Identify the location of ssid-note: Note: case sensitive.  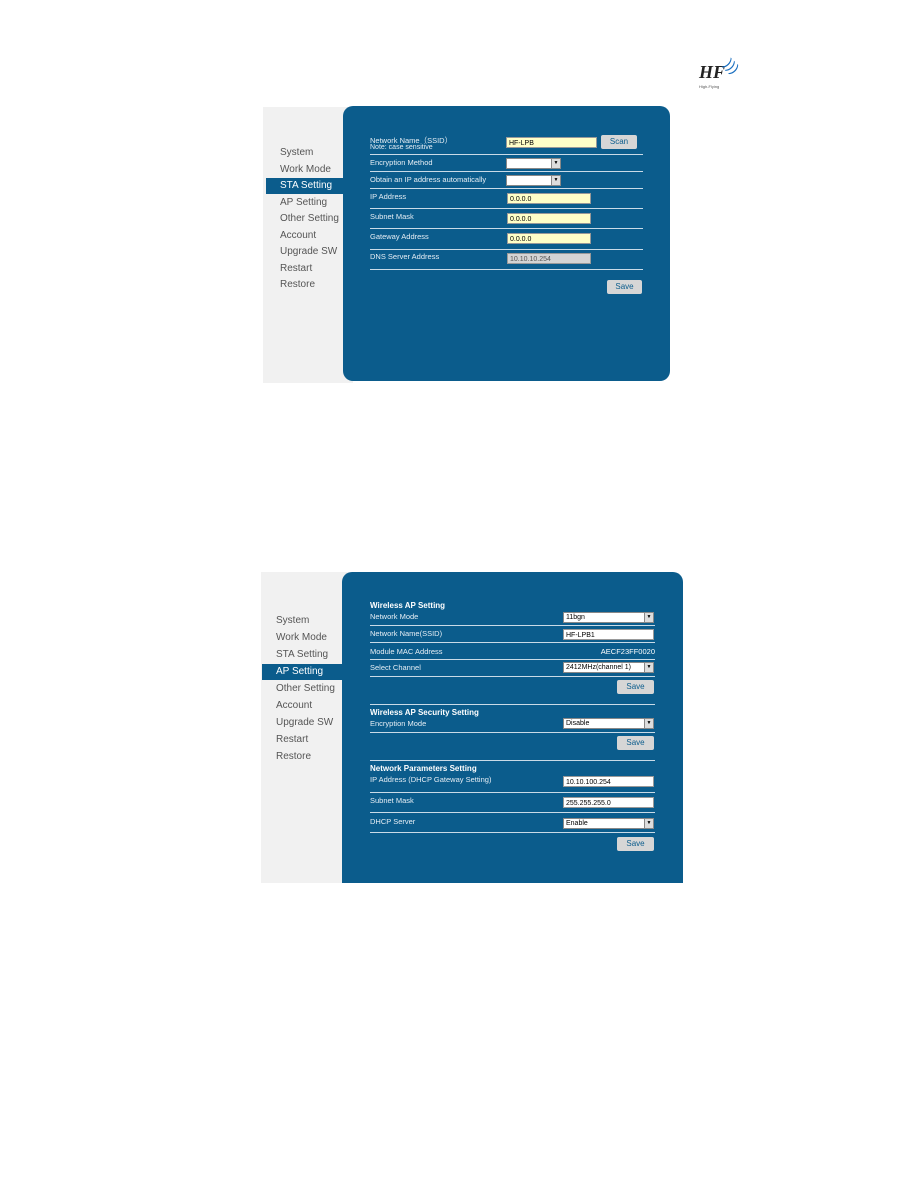
(401, 147).